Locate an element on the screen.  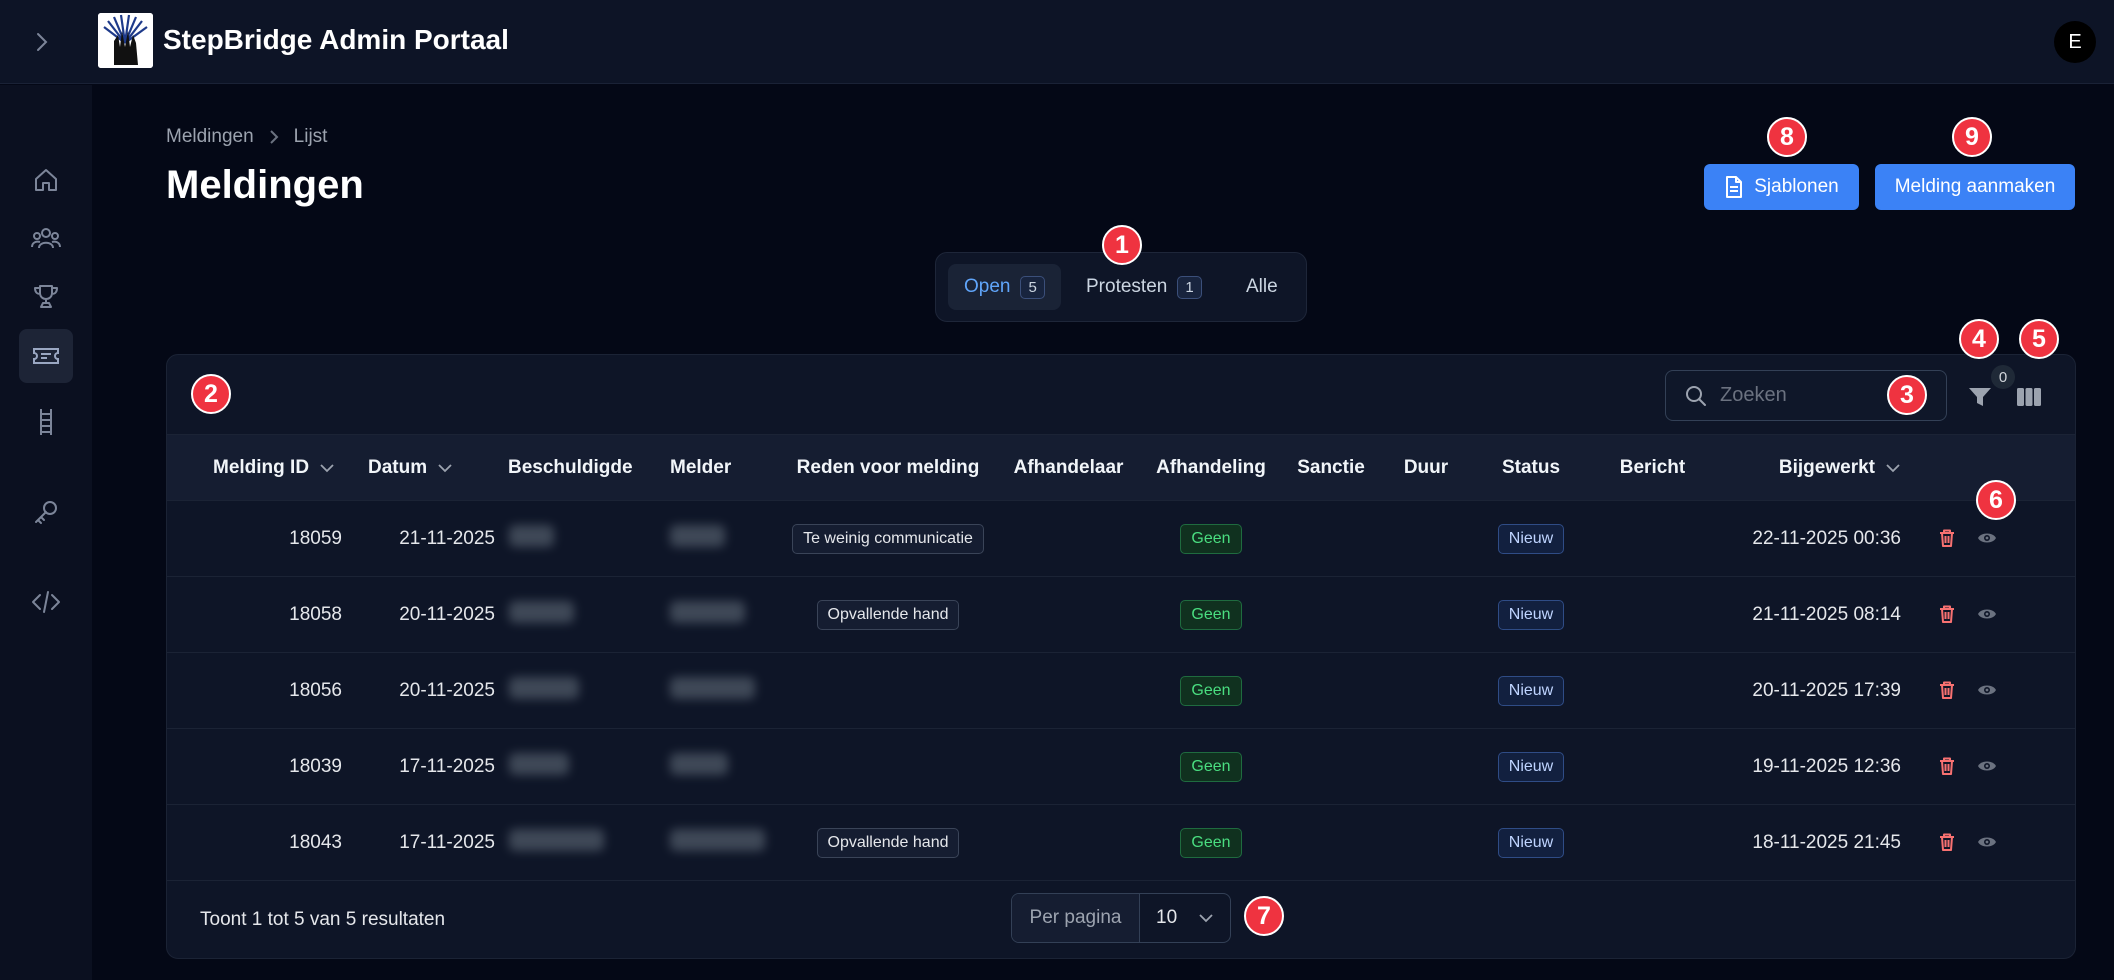
tab-open-count: 5 is located at coordinates (1032, 287).